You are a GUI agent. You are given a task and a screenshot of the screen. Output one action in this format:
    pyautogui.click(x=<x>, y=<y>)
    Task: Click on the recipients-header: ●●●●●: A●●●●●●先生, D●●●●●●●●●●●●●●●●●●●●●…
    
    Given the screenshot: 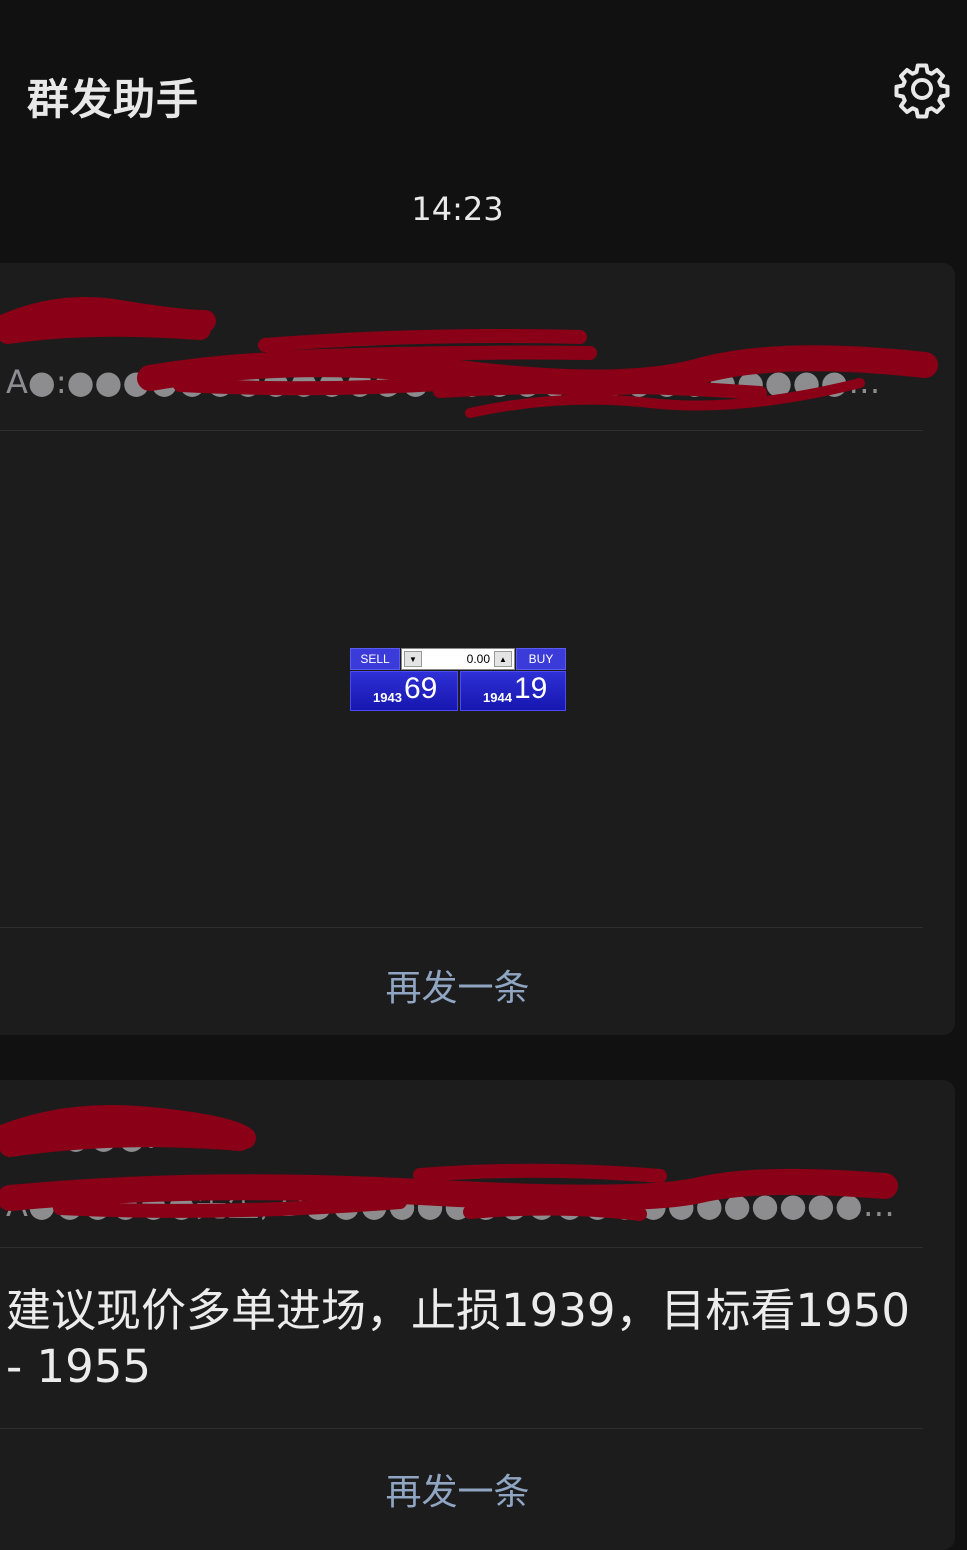 What is the action you would take?
    pyautogui.click(x=461, y=1164)
    